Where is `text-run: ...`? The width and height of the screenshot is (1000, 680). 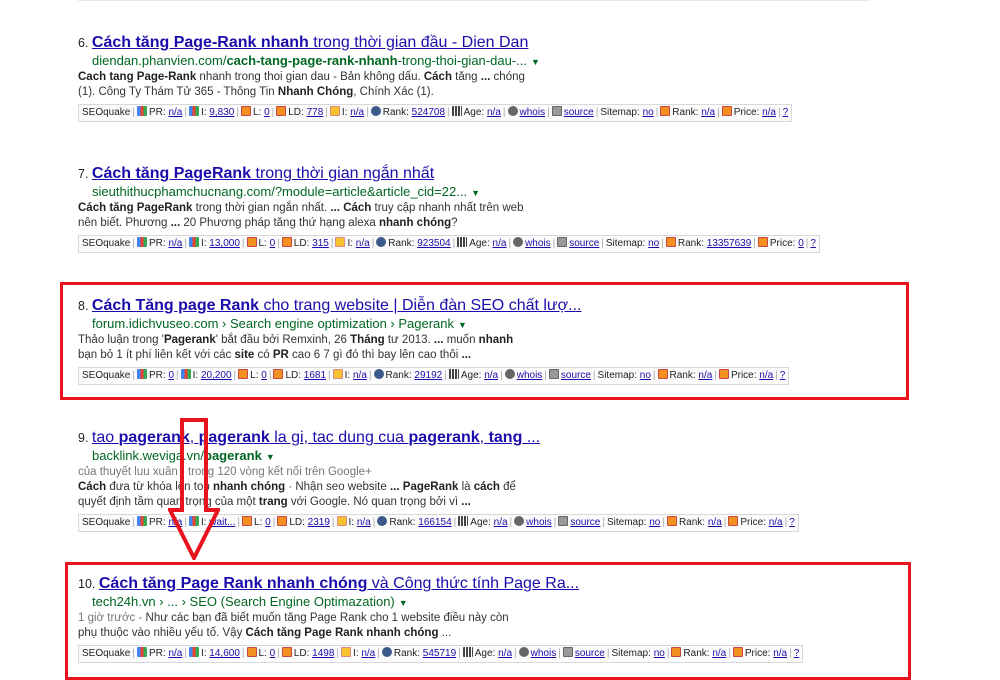 text-run: ... is located at coordinates (394, 487).